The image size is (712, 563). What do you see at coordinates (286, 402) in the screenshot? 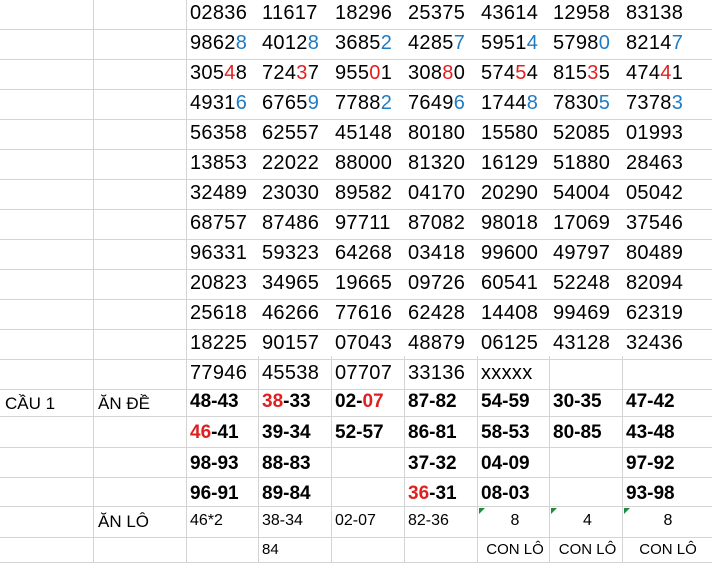
I see `de-pair-cell: 38-33` at bounding box center [286, 402].